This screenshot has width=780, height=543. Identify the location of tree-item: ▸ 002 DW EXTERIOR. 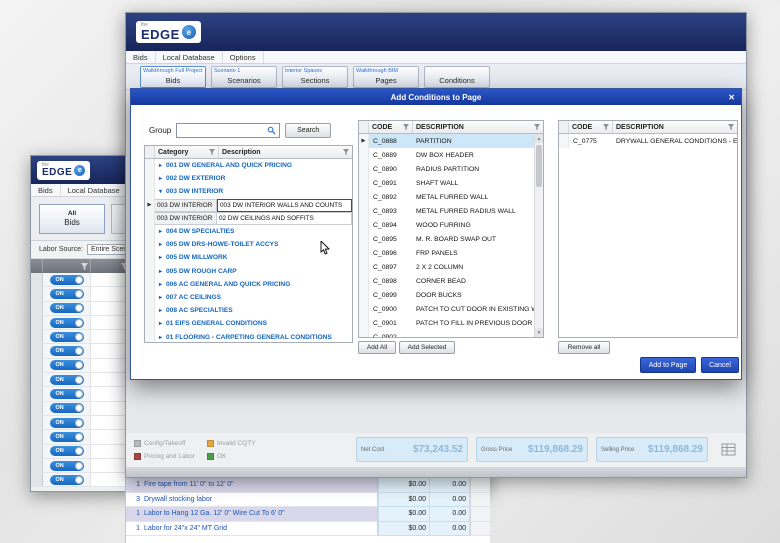
(248, 179).